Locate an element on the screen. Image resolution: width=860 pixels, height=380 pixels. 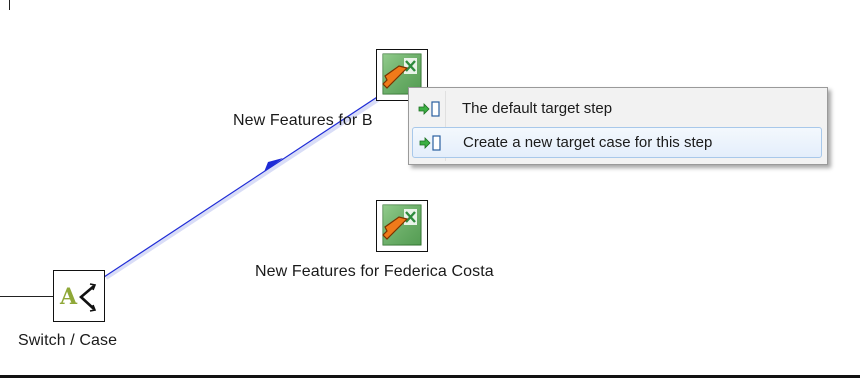
target-federica-label: New Features for Federica Costa is located at coordinates (374, 271).